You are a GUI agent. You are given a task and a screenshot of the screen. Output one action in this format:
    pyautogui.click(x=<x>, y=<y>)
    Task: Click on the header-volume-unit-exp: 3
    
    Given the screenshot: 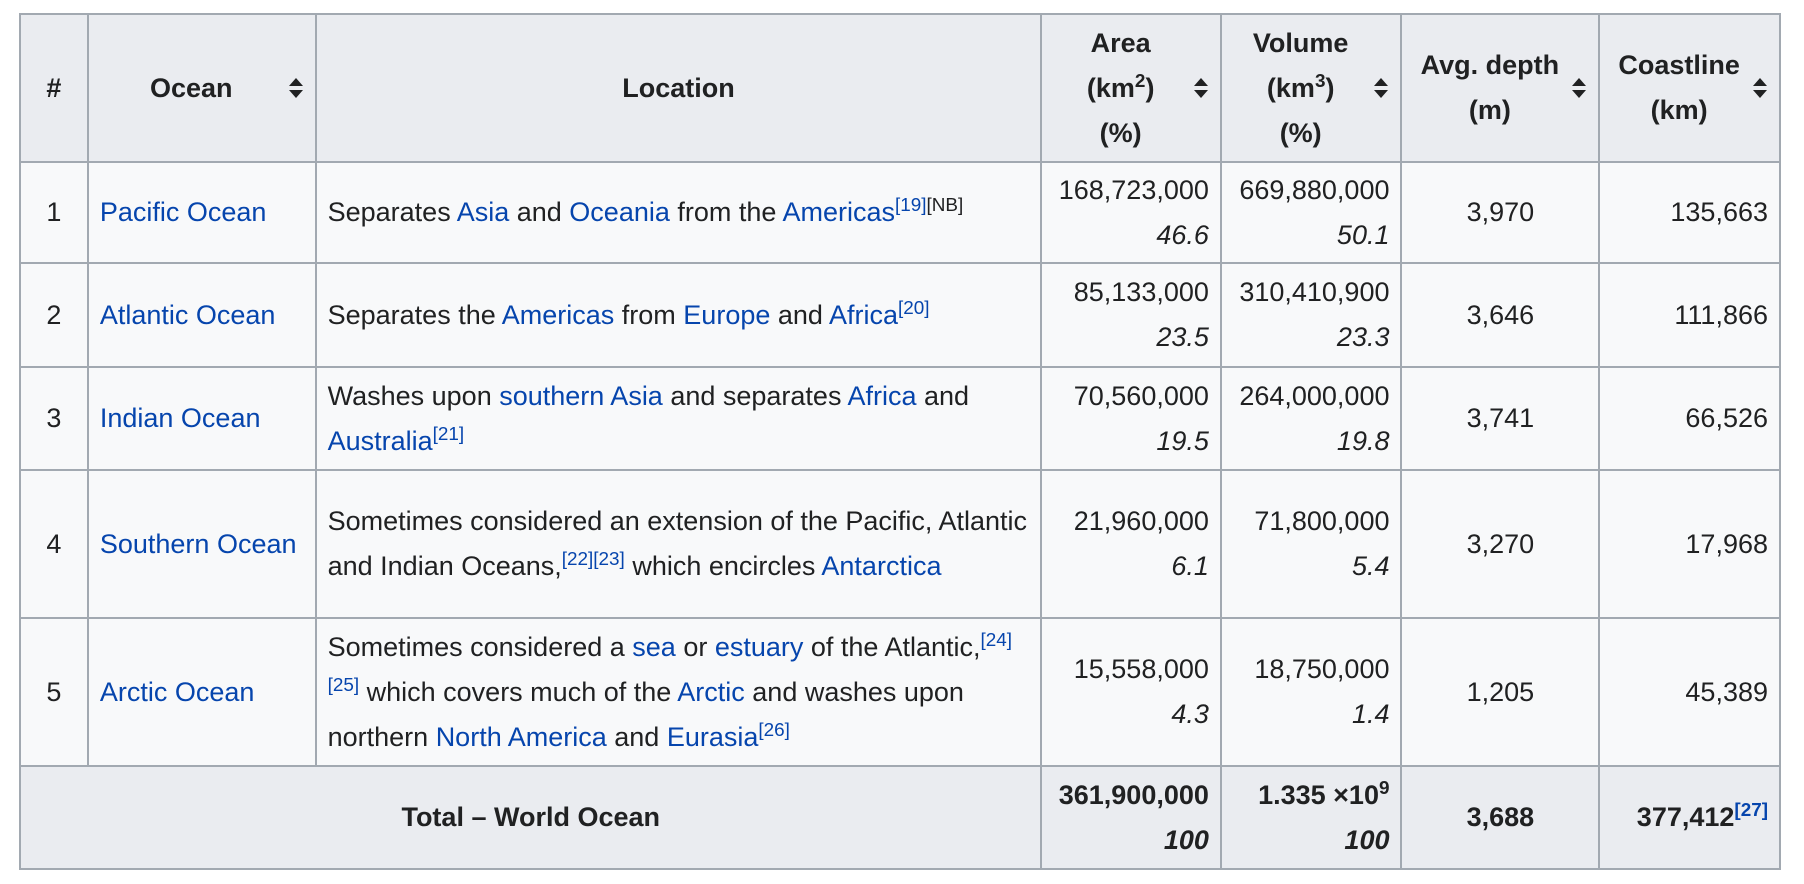 What is the action you would take?
    pyautogui.click(x=1320, y=81)
    